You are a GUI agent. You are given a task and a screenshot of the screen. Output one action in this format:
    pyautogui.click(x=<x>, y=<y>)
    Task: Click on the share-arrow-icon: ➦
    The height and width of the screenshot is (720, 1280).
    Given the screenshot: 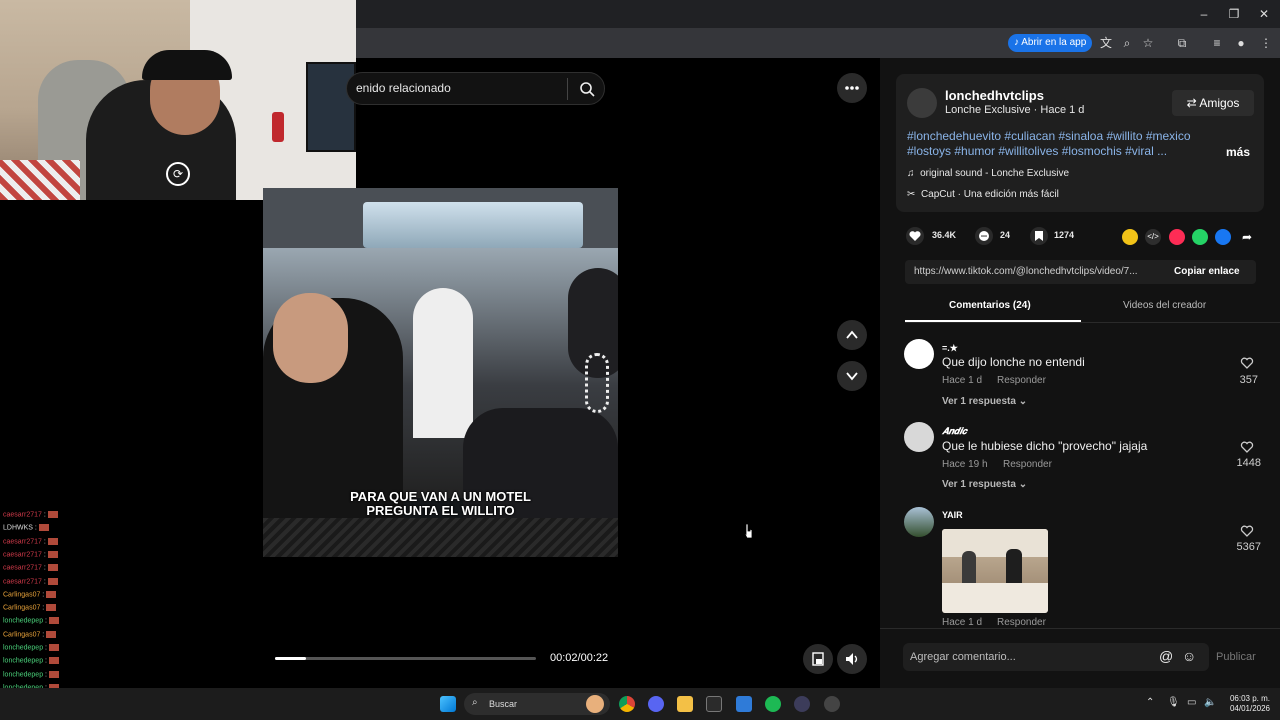 What is the action you would take?
    pyautogui.click(x=1247, y=237)
    